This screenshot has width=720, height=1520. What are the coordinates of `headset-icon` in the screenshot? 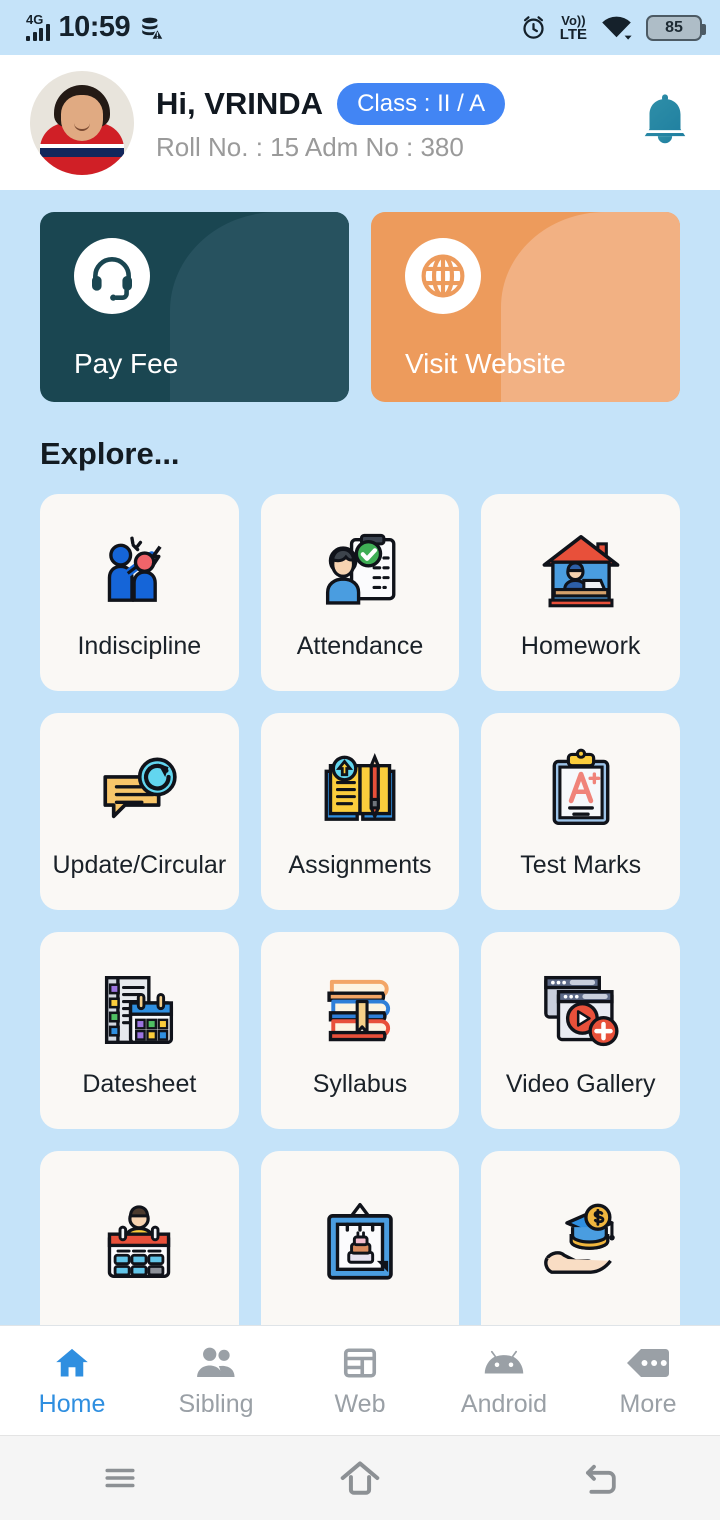 It's located at (112, 279).